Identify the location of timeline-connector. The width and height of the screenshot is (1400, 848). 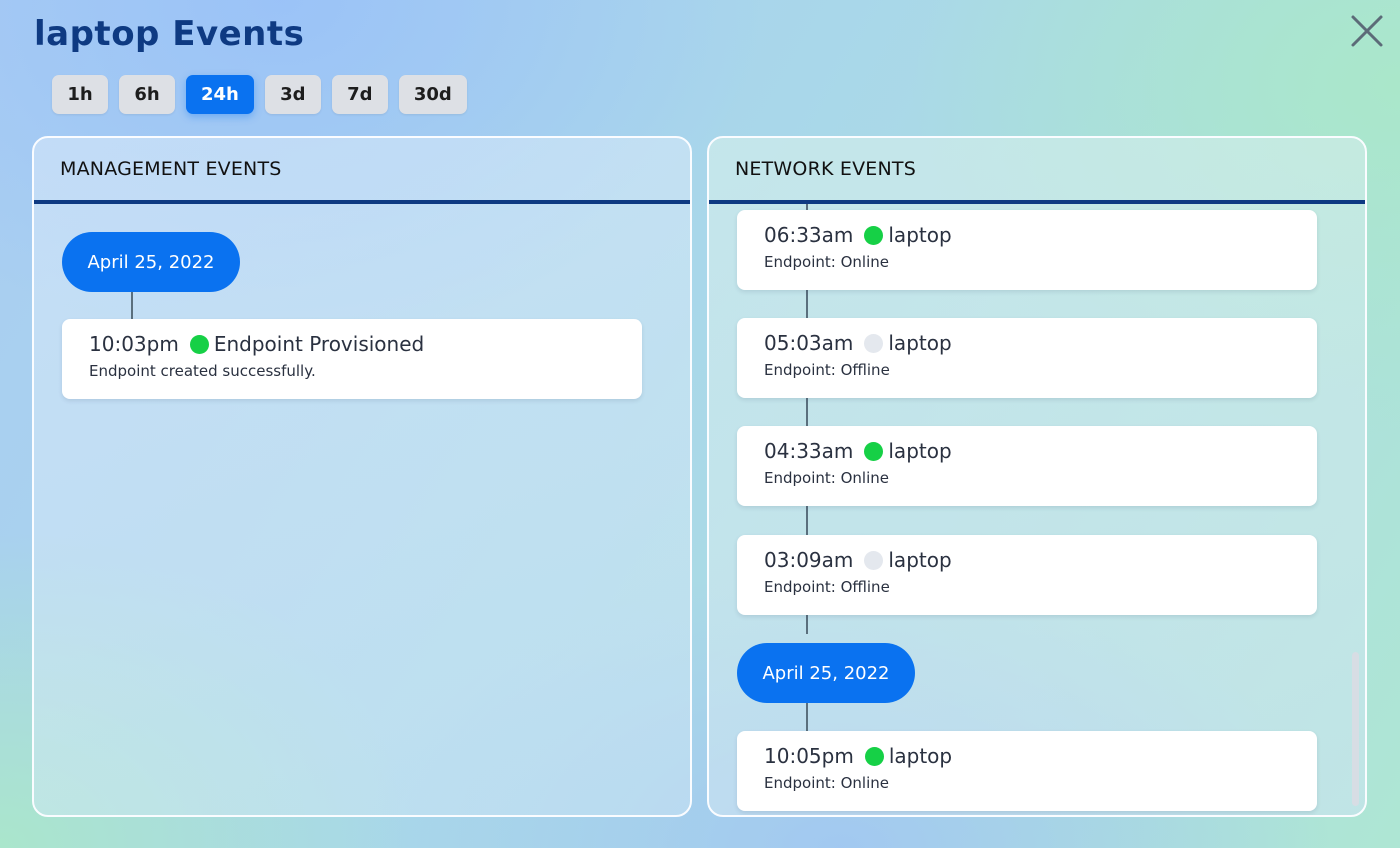
(132, 307).